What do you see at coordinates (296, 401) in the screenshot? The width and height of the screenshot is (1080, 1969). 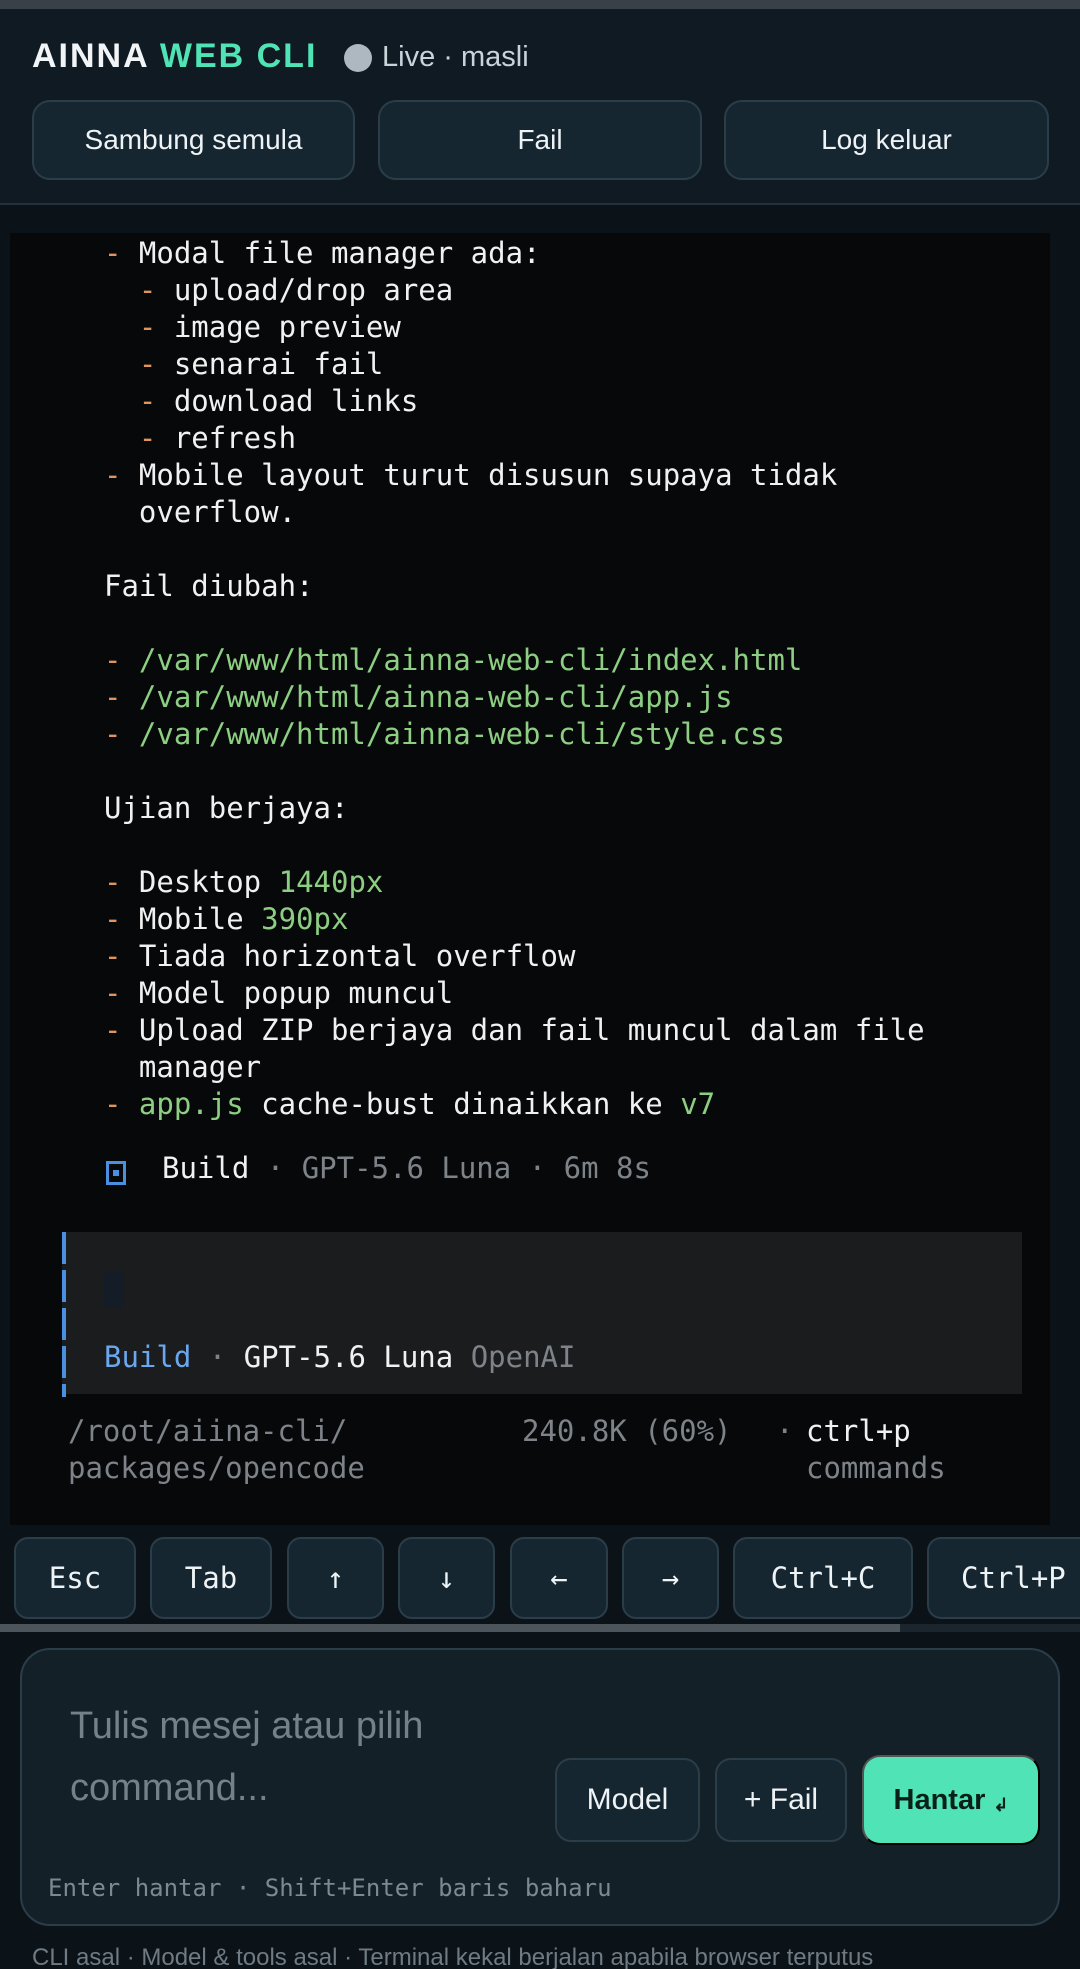 I see `terminal-text: download links` at bounding box center [296, 401].